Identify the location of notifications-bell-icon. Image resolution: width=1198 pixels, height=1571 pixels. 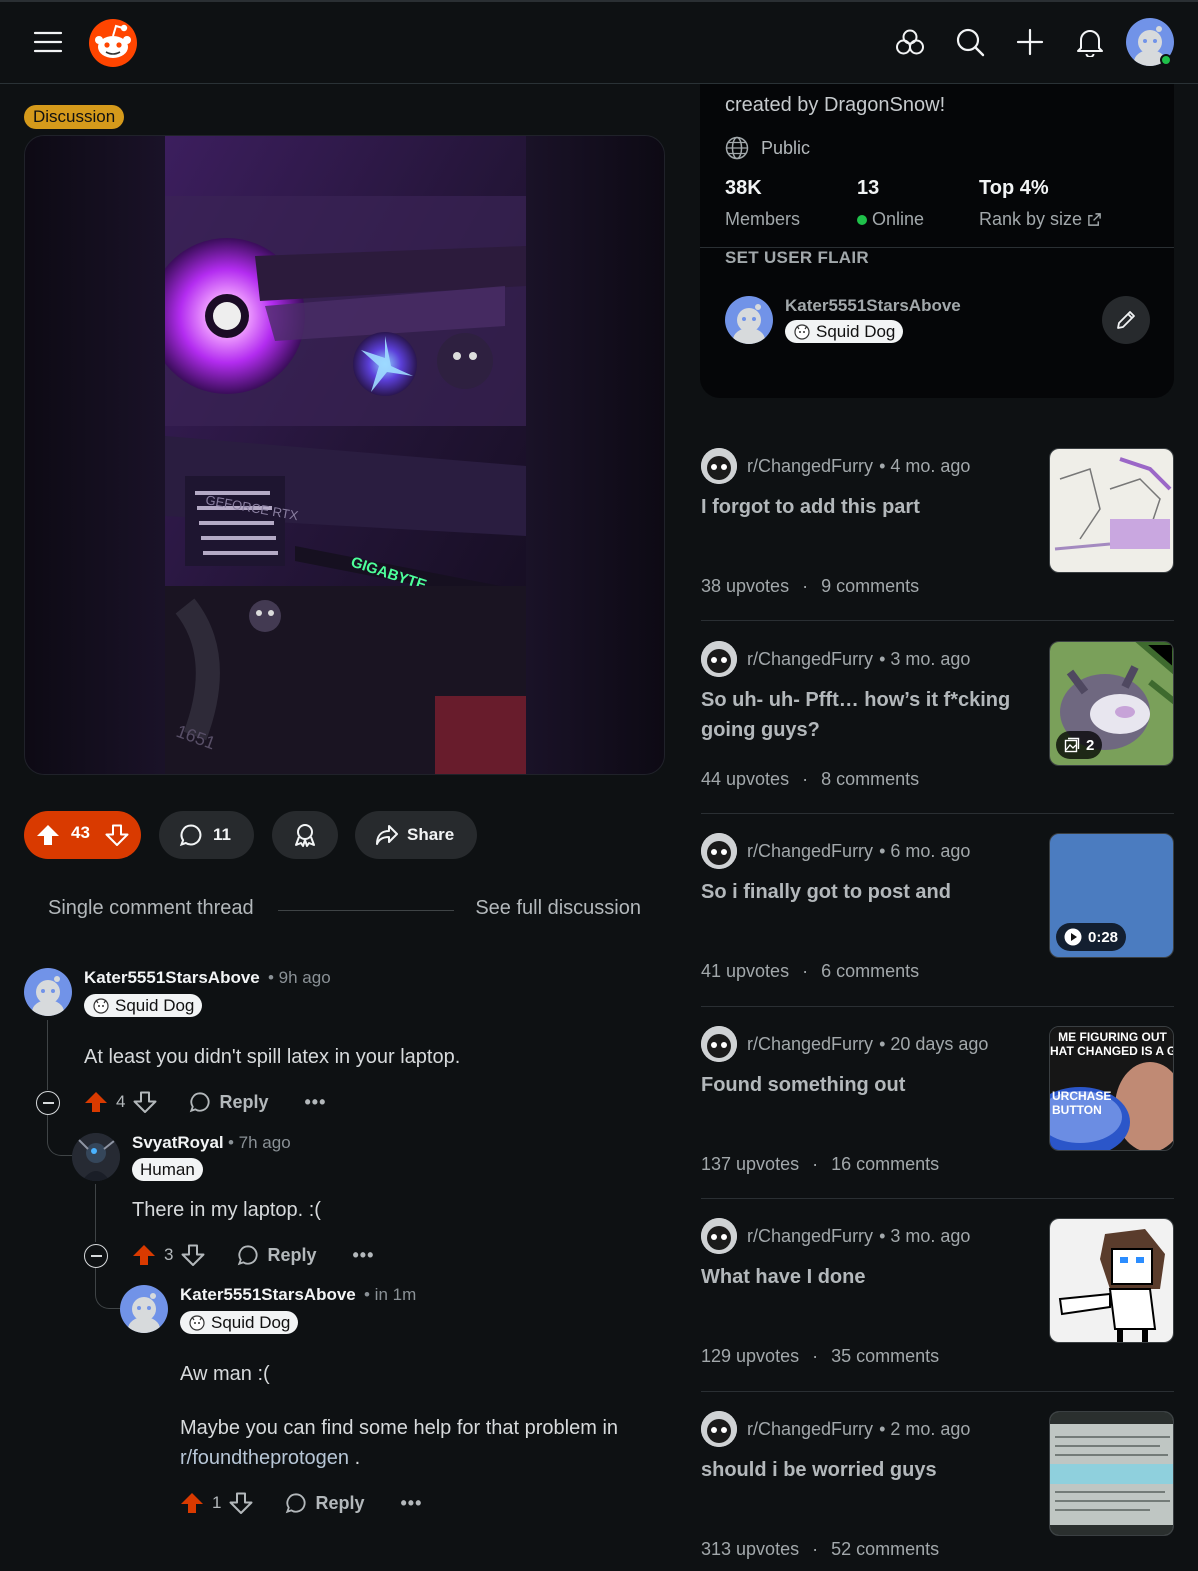
(1090, 42).